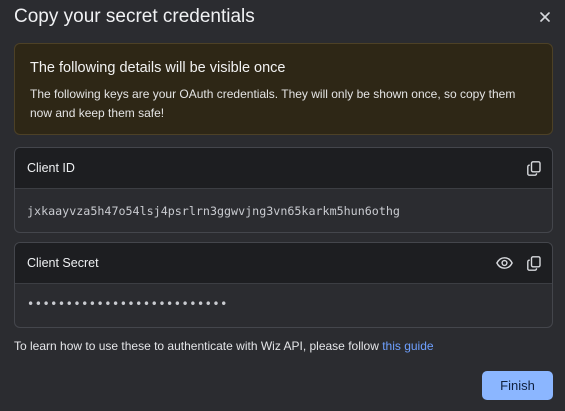 This screenshot has width=565, height=411. What do you see at coordinates (63, 263) in the screenshot?
I see `client-secret-label: Client Secret` at bounding box center [63, 263].